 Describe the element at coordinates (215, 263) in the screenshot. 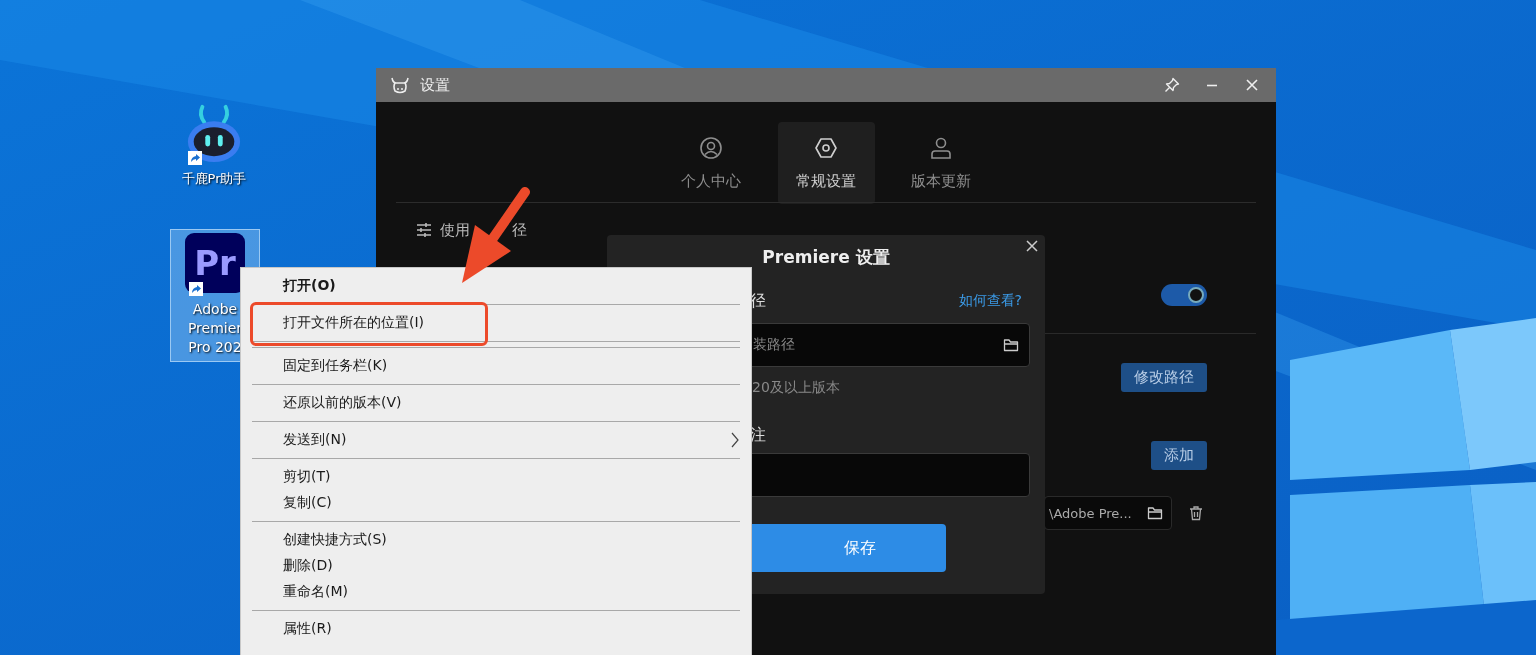

I see `app-logo-icon: Pr` at that location.